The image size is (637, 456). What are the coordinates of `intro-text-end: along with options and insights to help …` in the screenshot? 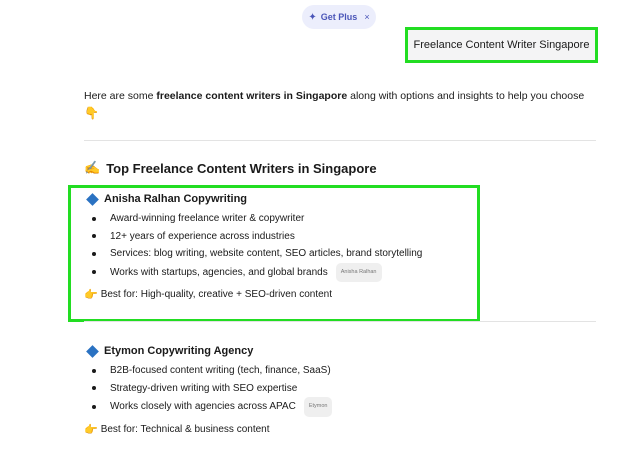 It's located at (466, 96).